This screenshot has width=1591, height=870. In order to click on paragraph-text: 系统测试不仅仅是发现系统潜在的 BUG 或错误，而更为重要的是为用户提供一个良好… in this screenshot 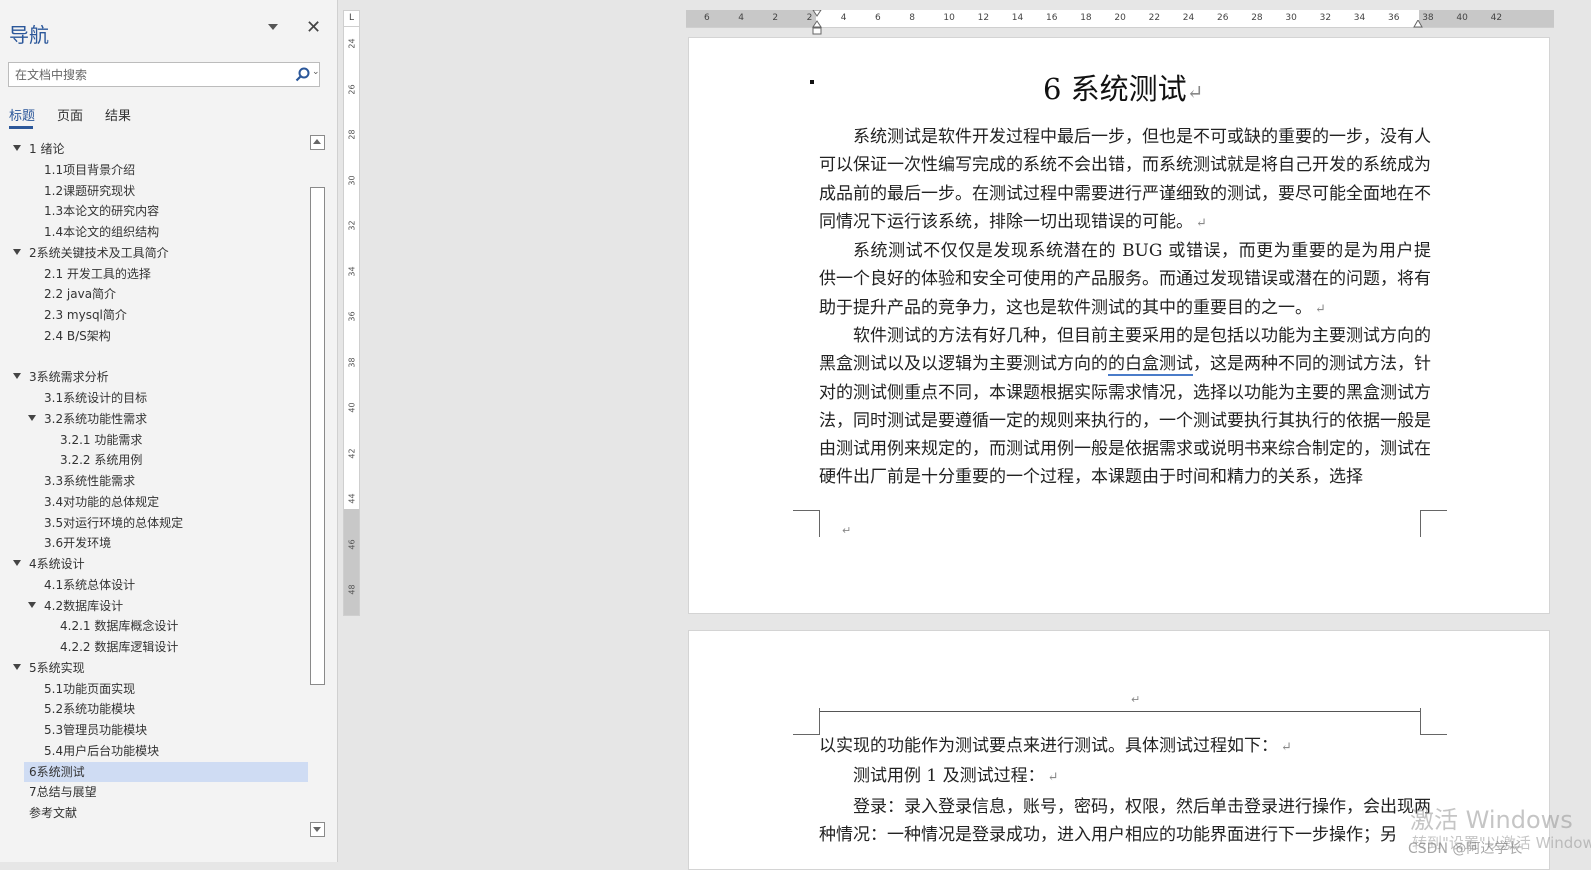, I will do `click(1125, 279)`.